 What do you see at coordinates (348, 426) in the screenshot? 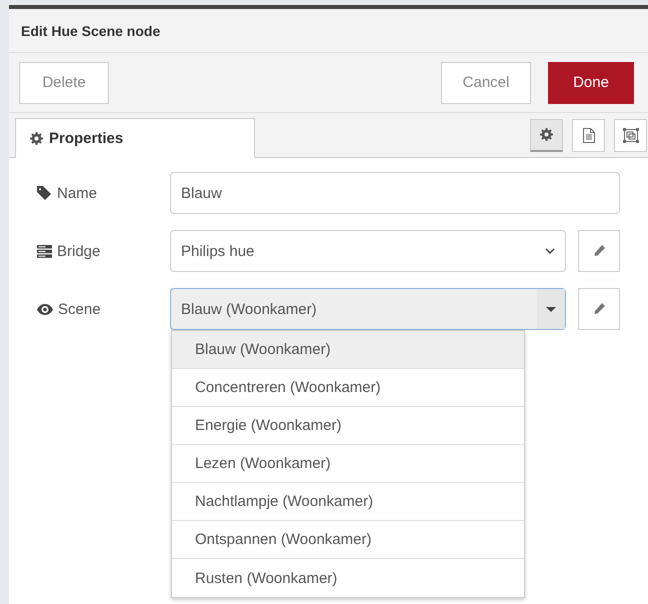
I see `dropdown-option: Energie (Woonkamer)` at bounding box center [348, 426].